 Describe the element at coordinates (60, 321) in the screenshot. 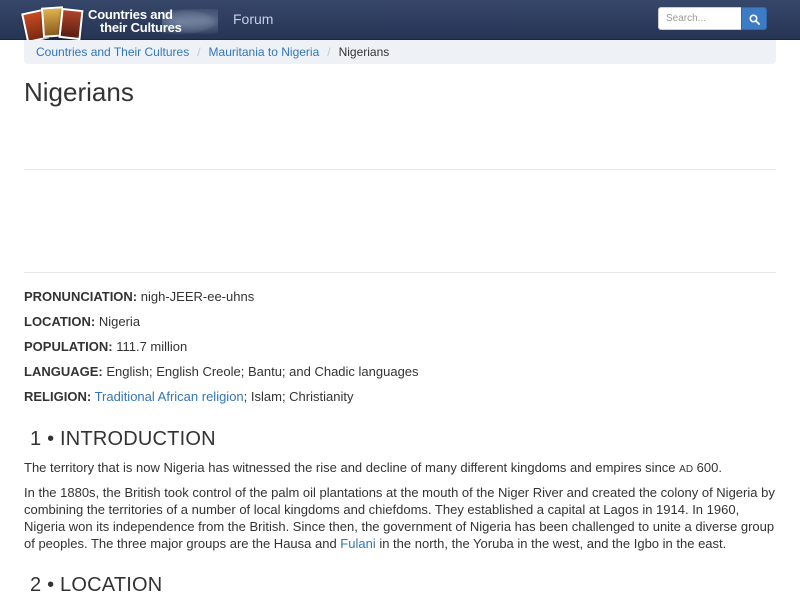

I see `fact-label: LOCATION:` at that location.